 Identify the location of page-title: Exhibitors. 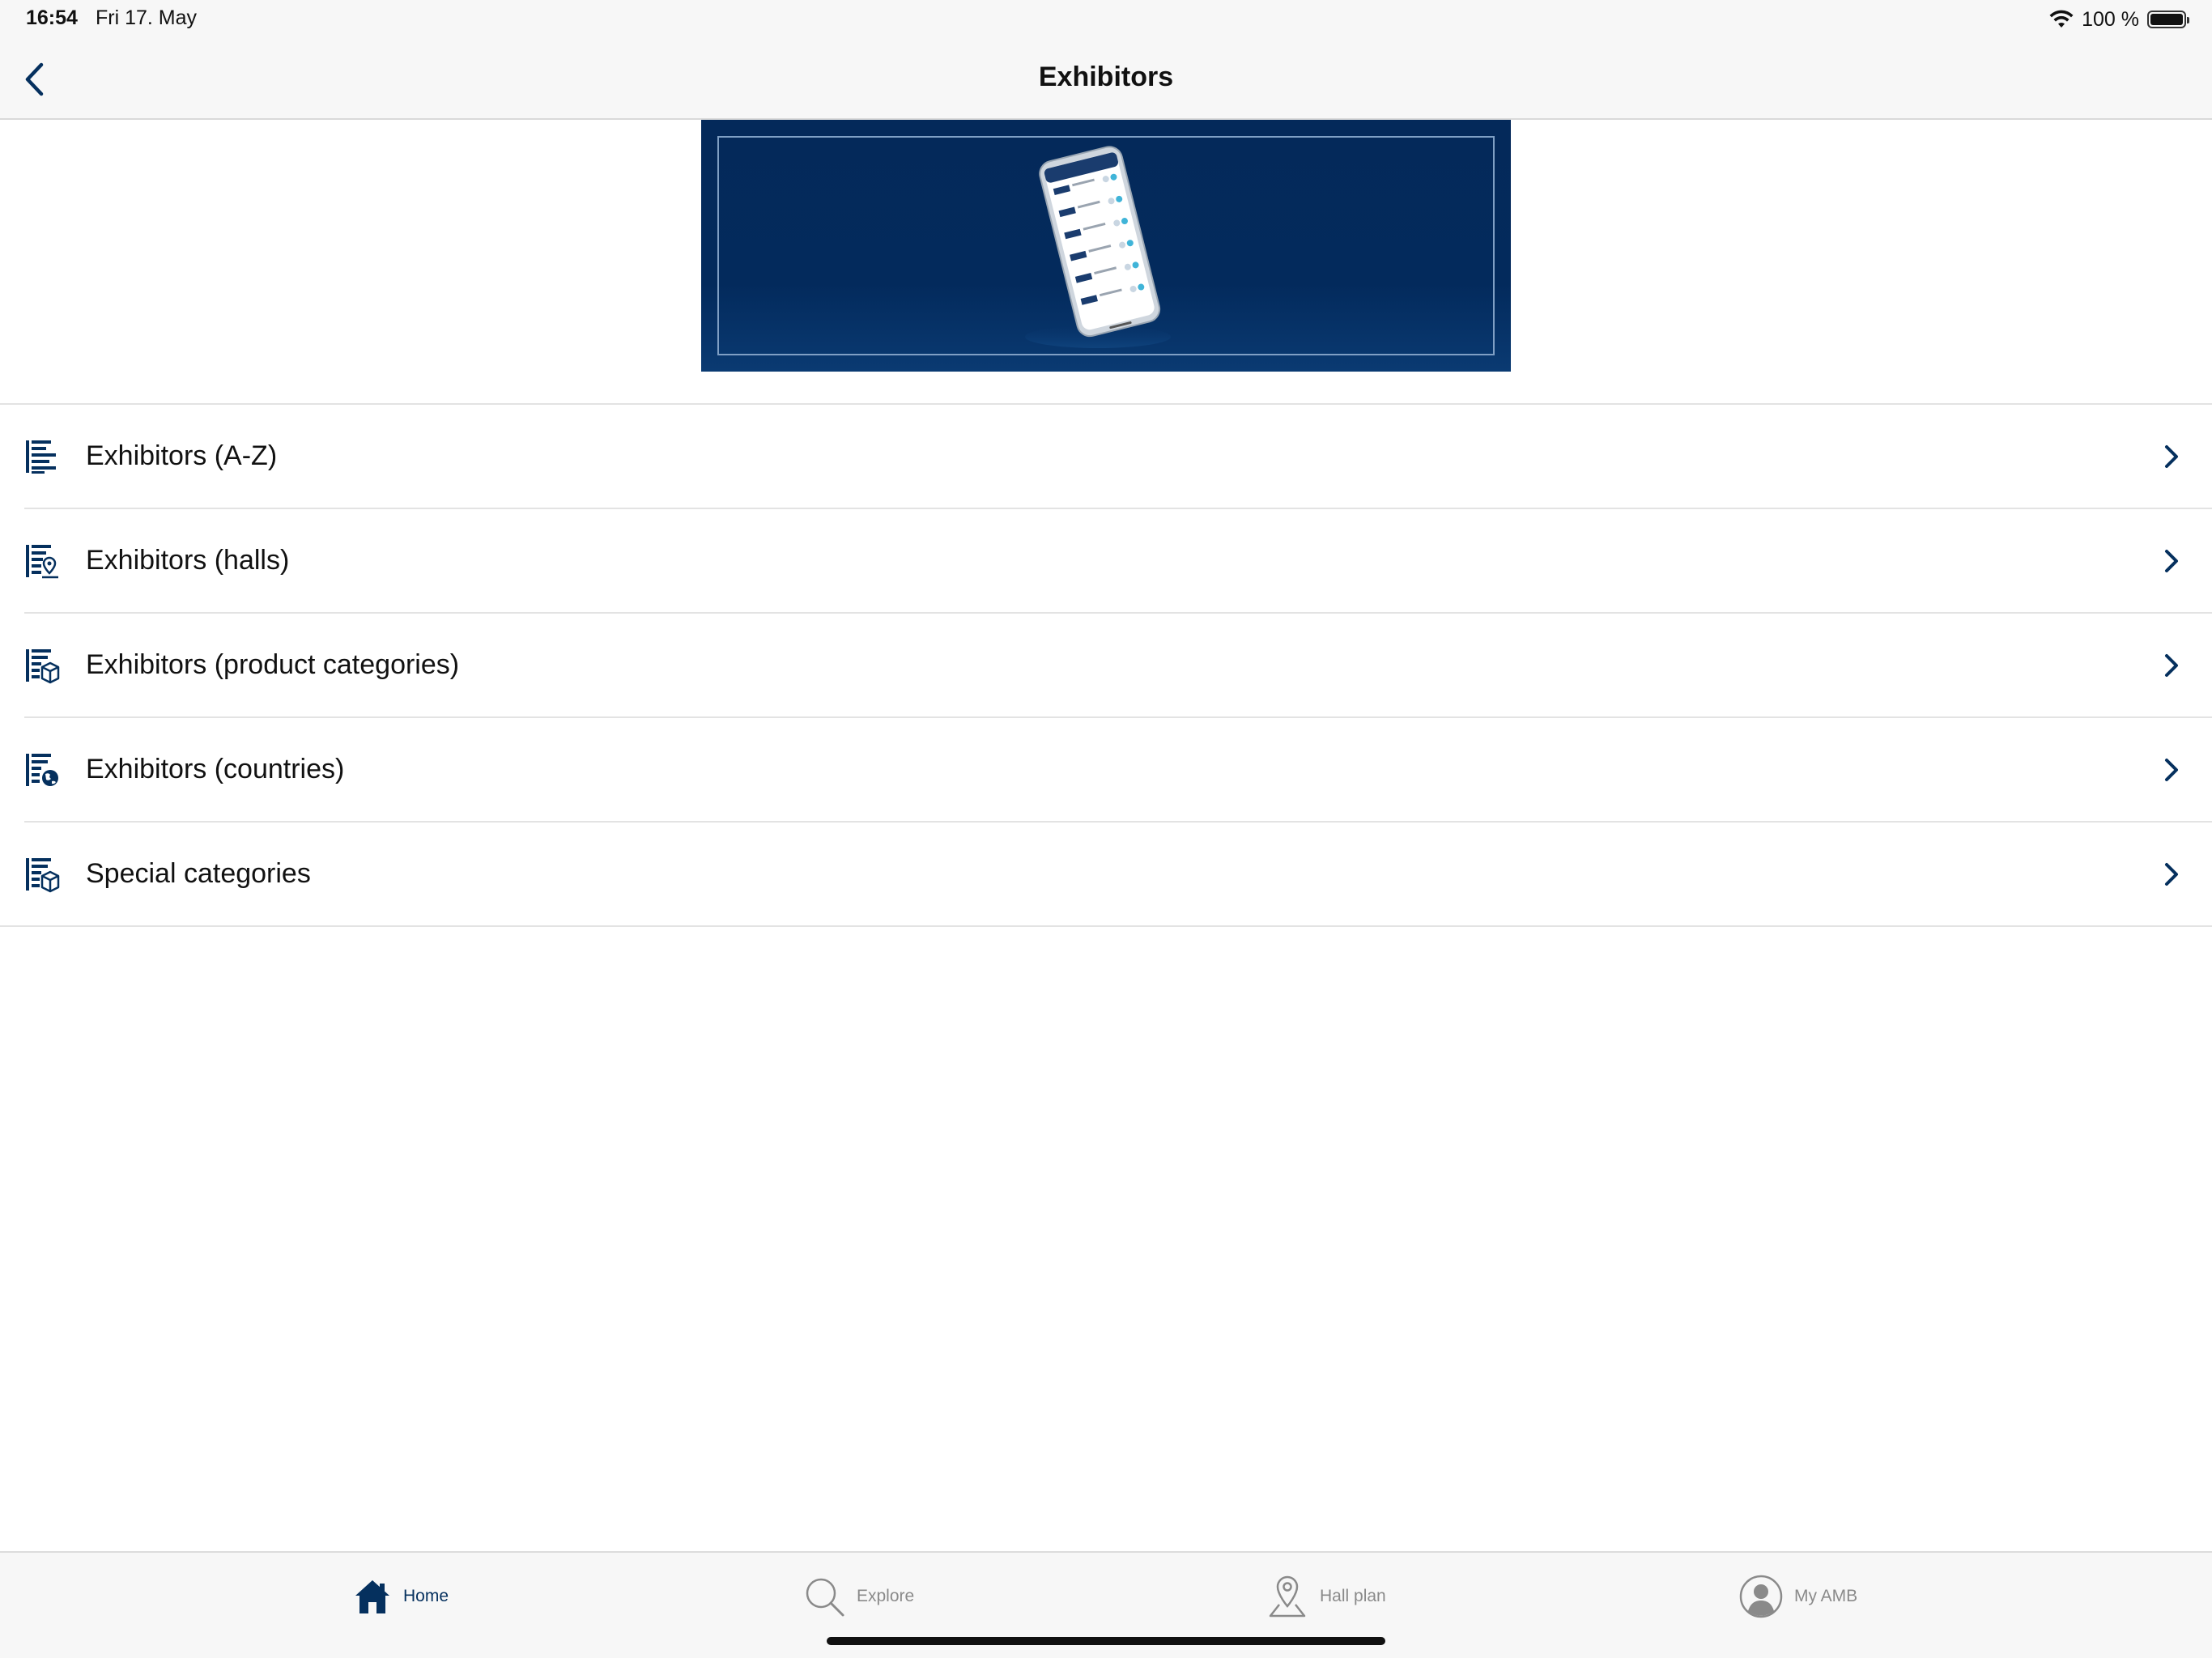
(1106, 77).